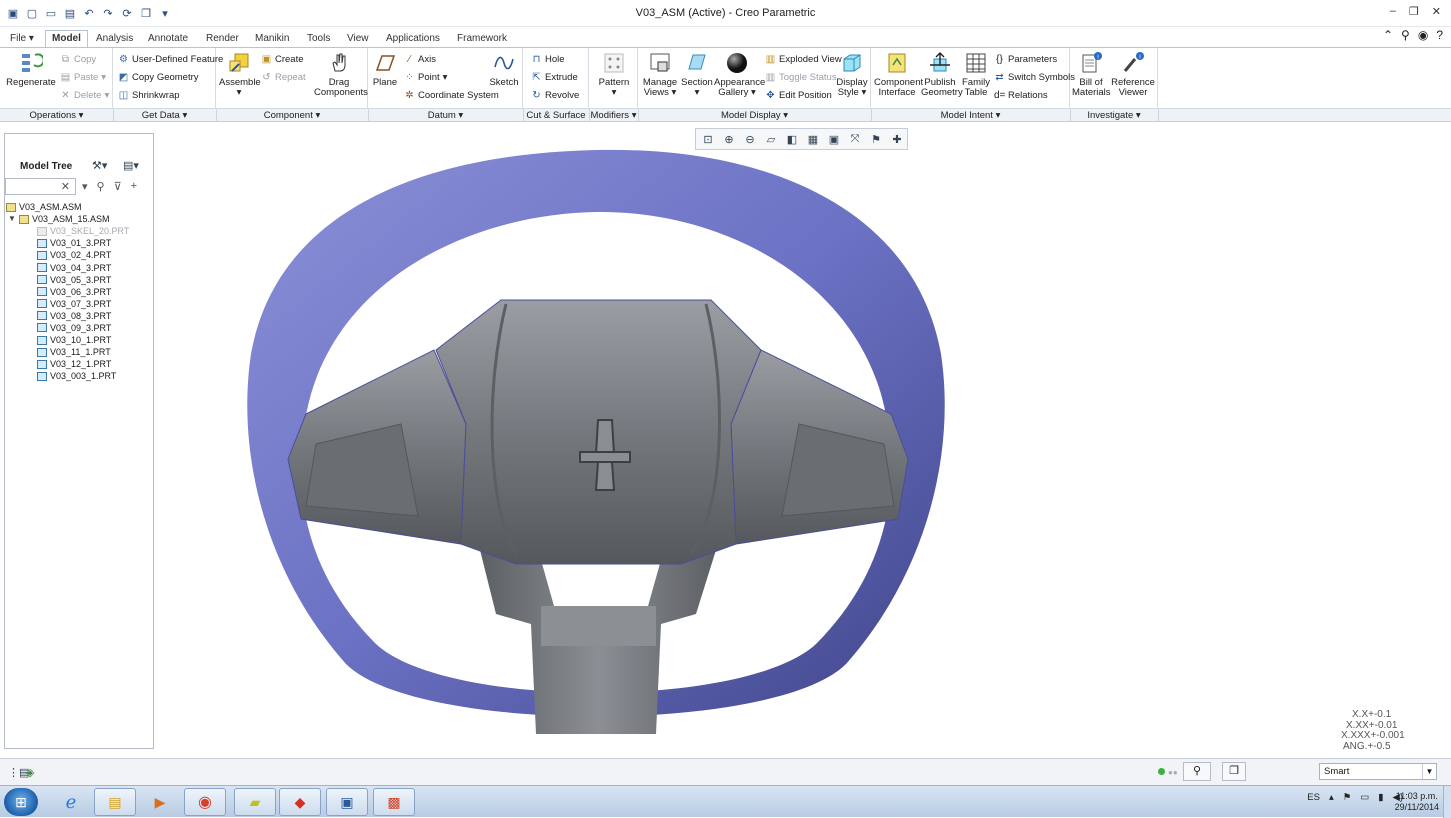 The width and height of the screenshot is (1451, 818). What do you see at coordinates (79, 328) in the screenshot?
I see `tree-item: V03_09_3.PRT` at bounding box center [79, 328].